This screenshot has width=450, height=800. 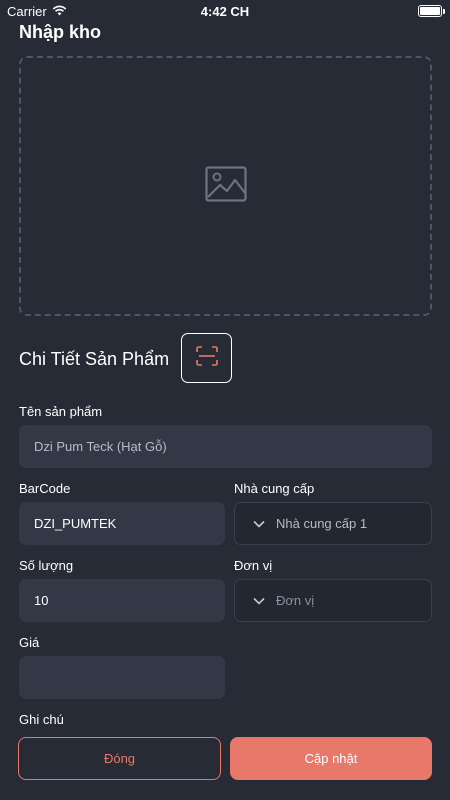 I want to click on status-time: 4:42 CH, so click(x=225, y=11).